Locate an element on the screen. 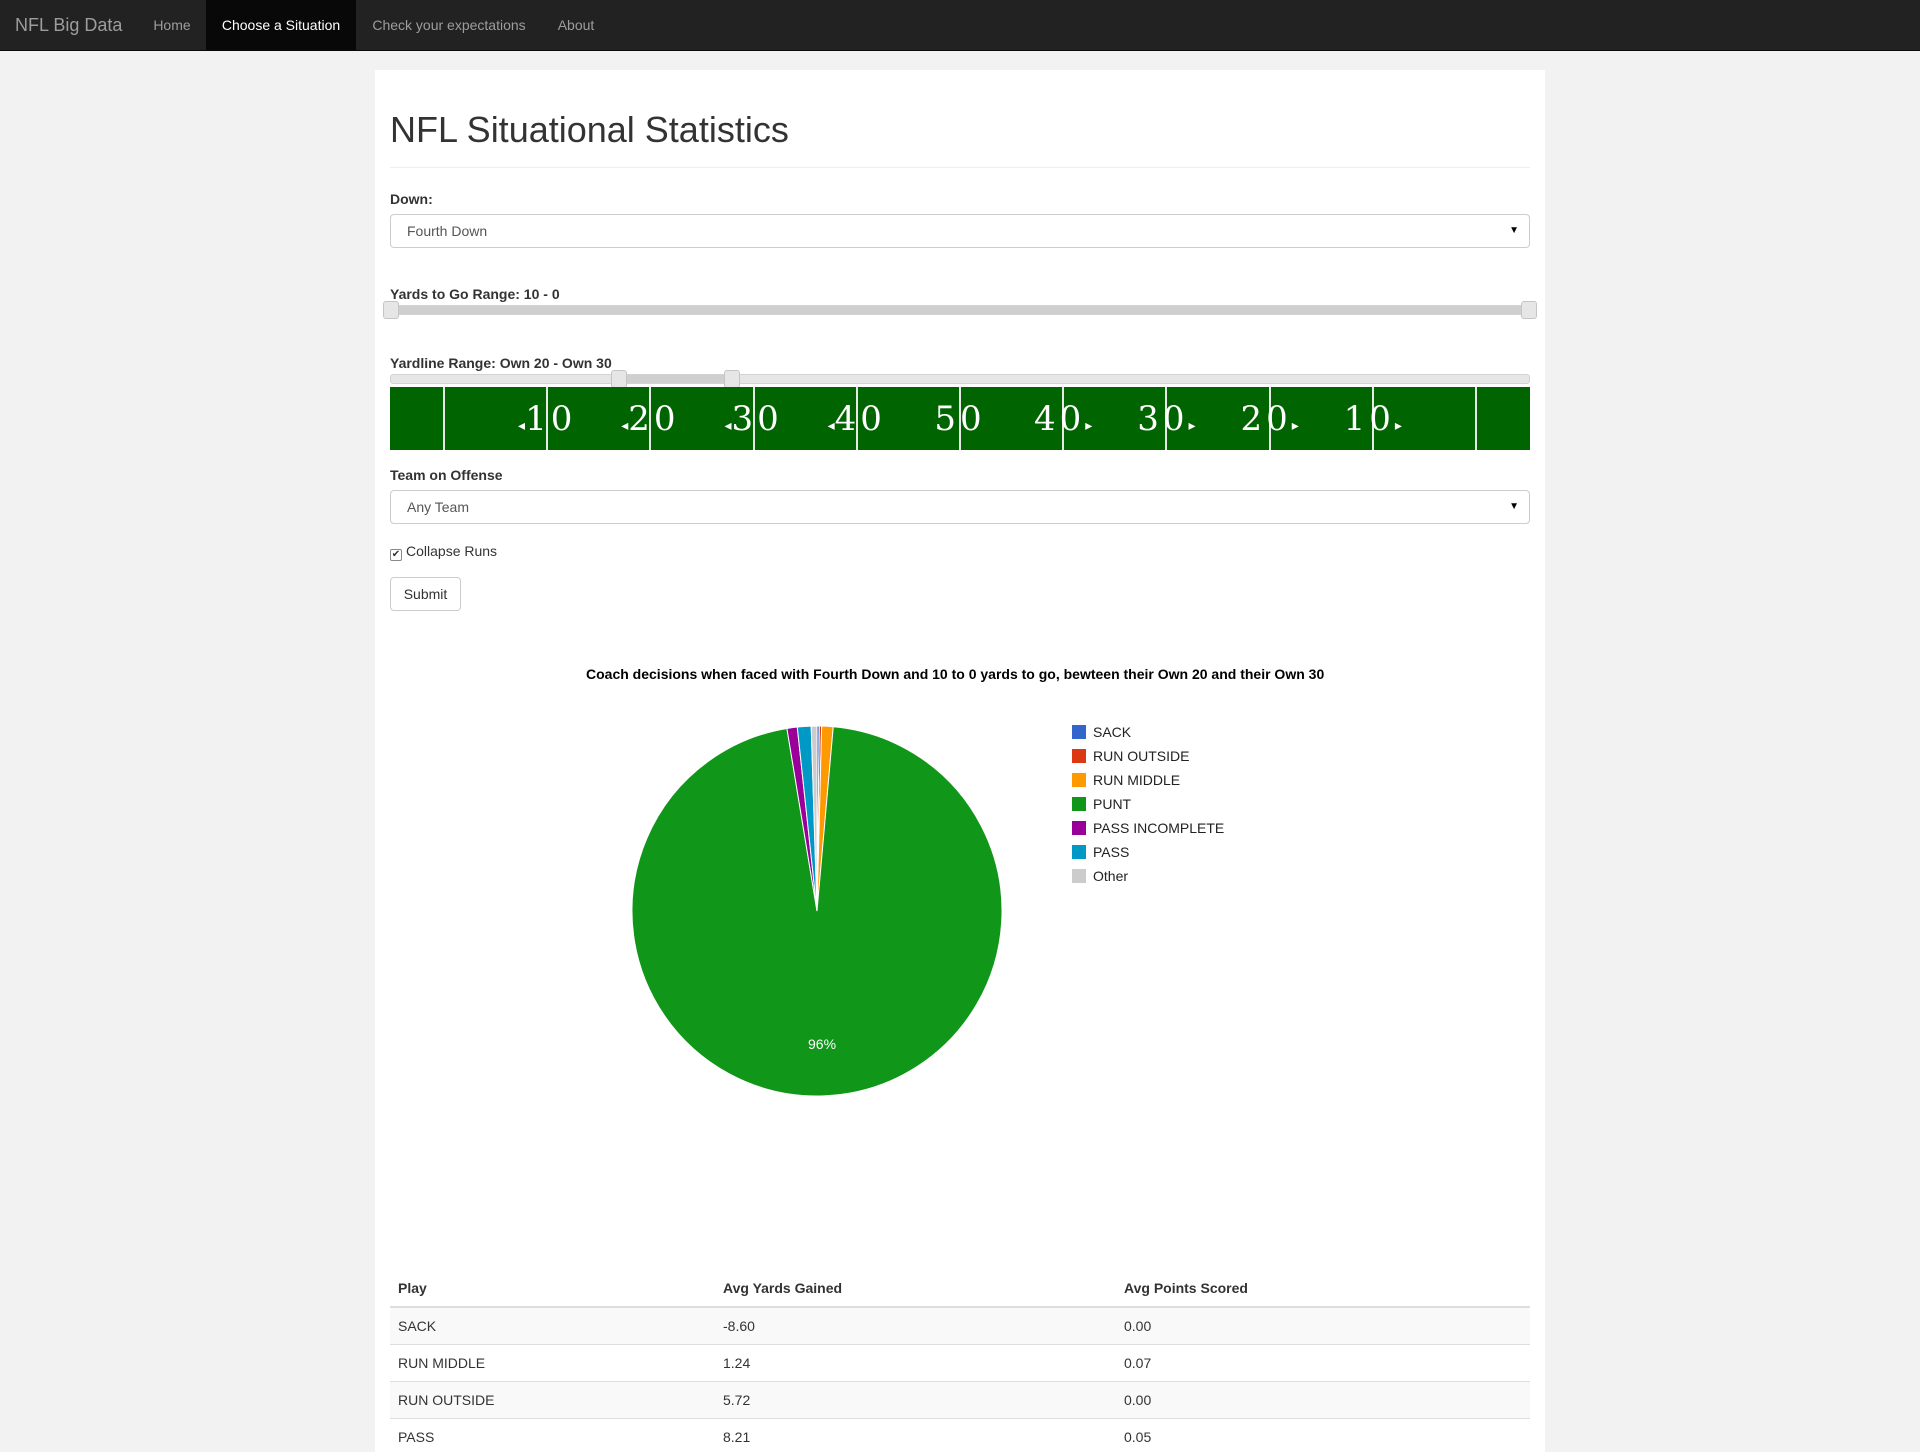 The width and height of the screenshot is (1920, 1452). legend-label: SACK is located at coordinates (1112, 732).